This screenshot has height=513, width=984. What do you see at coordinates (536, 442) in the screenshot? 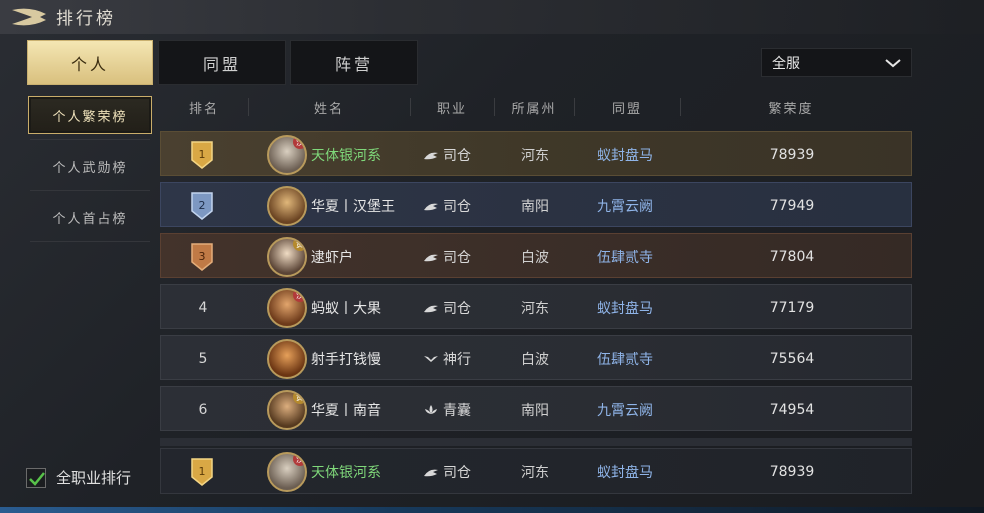
I see `next-row-peek` at bounding box center [536, 442].